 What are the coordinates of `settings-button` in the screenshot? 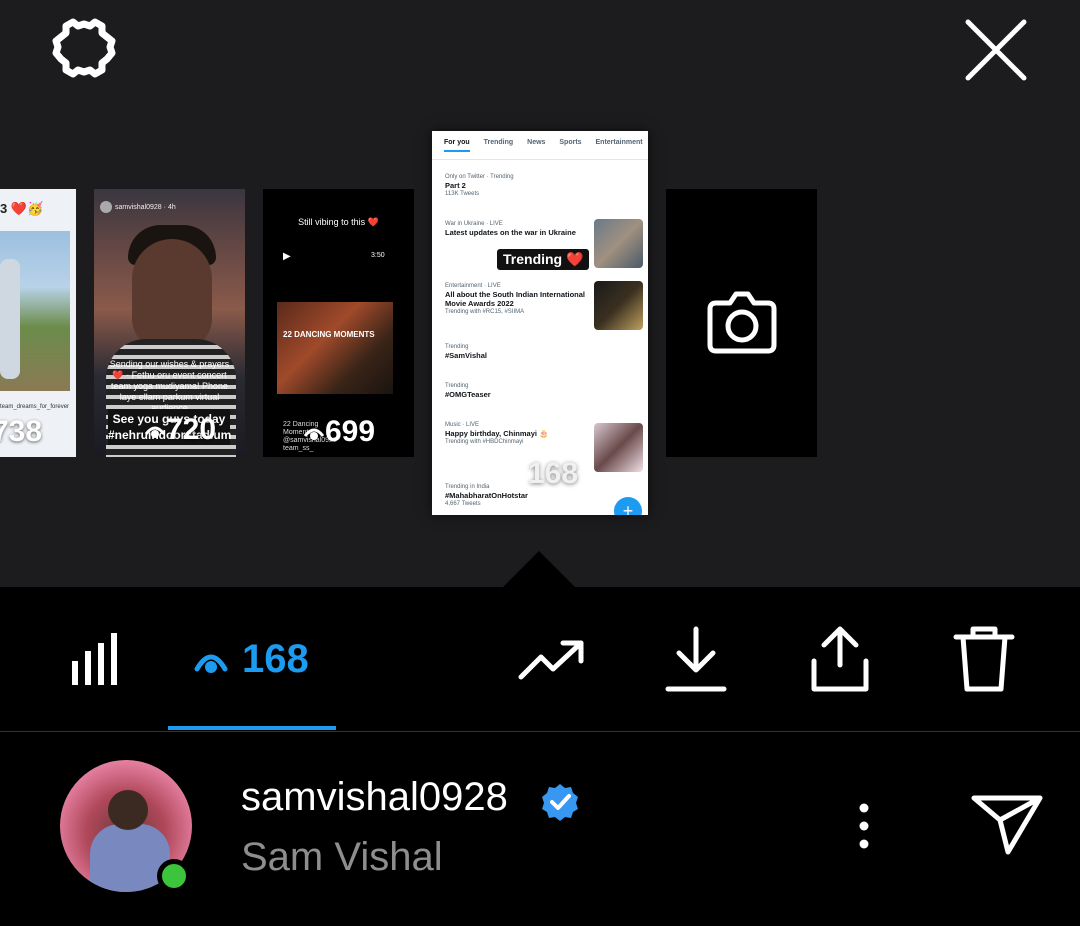 It's located at (84, 50).